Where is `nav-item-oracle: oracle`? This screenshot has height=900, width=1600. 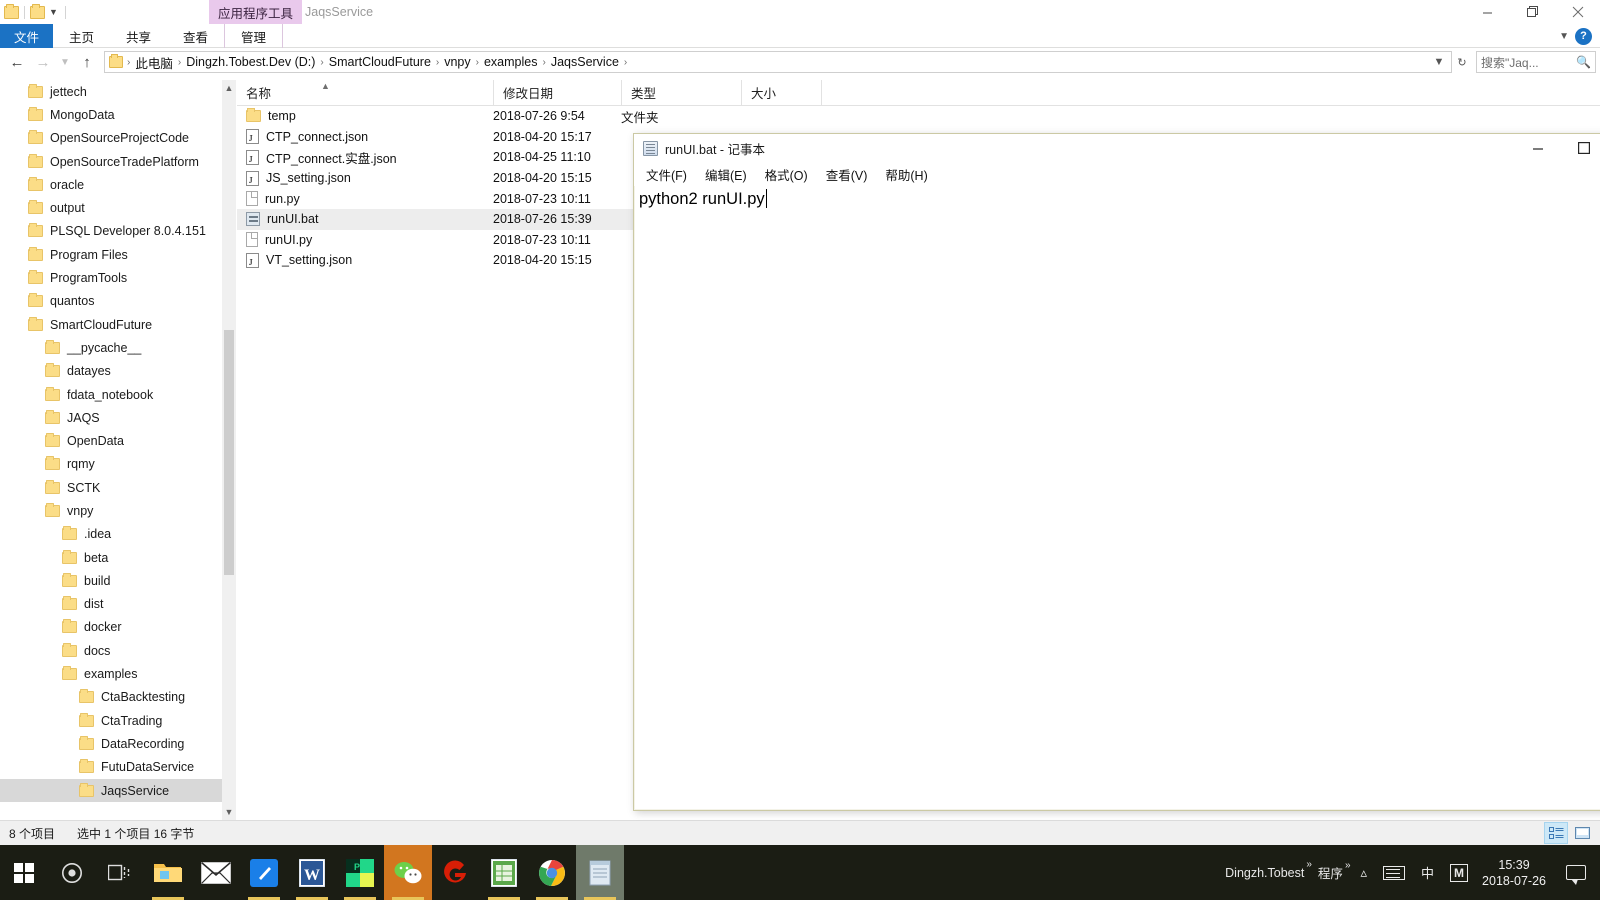 nav-item-oracle: oracle is located at coordinates (118, 184).